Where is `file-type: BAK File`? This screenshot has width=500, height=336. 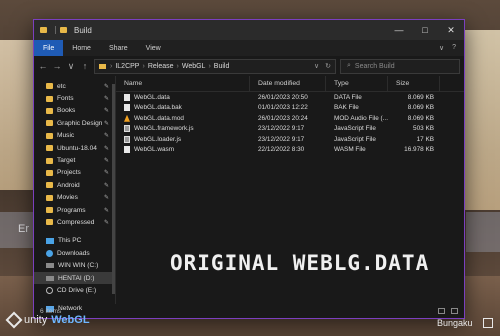
file-type: BAK File is located at coordinates (346, 108).